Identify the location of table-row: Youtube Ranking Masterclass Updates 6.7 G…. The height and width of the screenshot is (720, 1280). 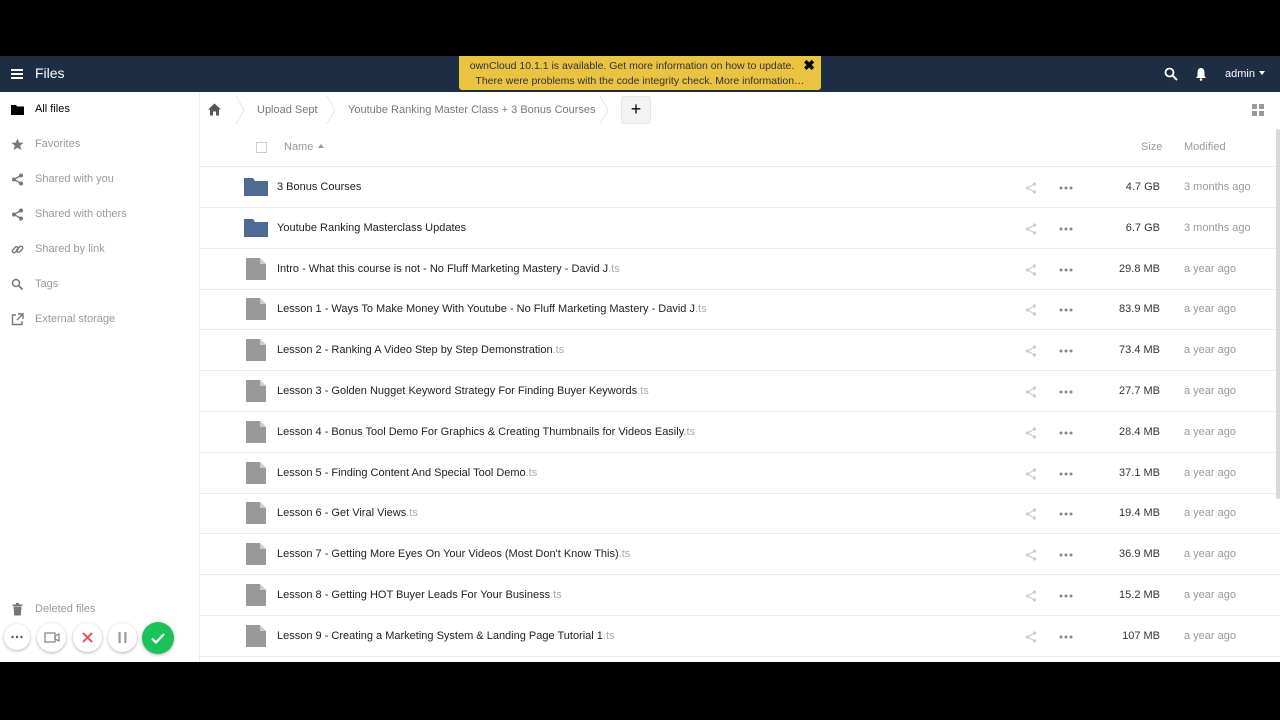
(740, 228).